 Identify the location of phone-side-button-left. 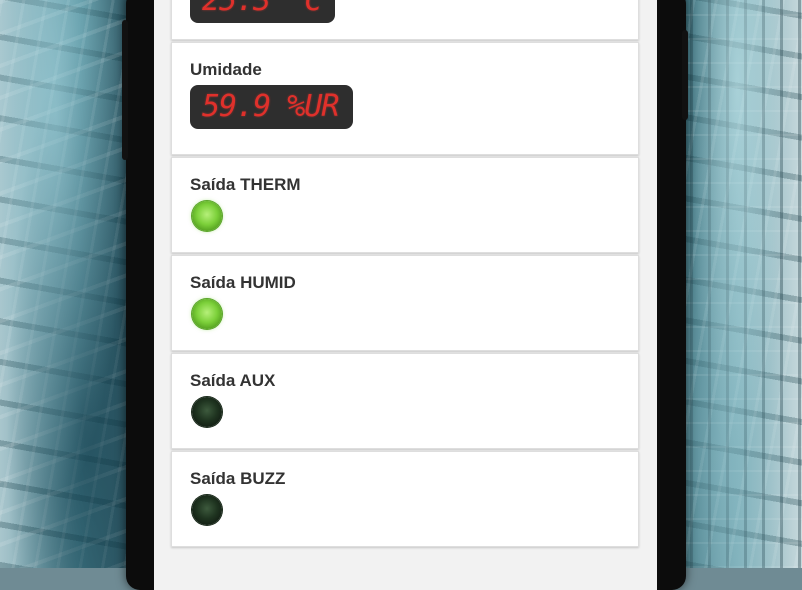
(125, 90).